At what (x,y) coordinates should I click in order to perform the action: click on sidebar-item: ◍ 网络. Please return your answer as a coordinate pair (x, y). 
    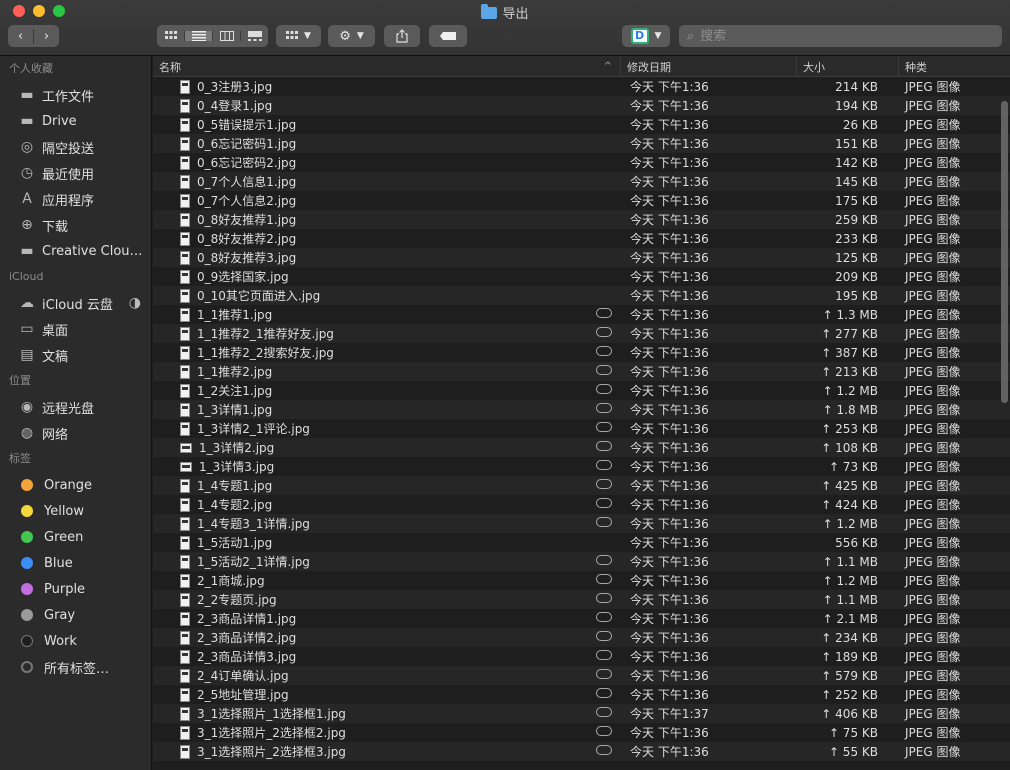
    Looking at the image, I should click on (75, 433).